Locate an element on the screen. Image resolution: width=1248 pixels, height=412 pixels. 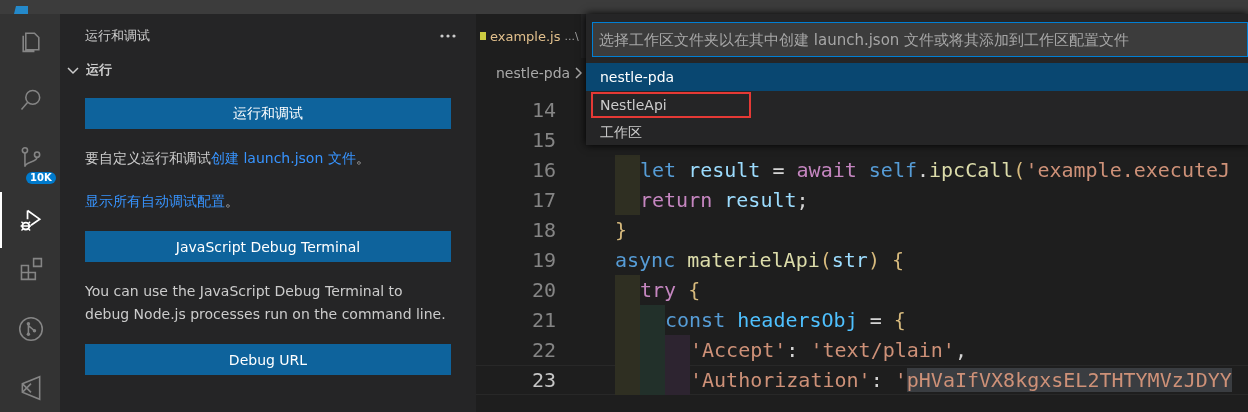
line-number: 19 is located at coordinates (543, 260).